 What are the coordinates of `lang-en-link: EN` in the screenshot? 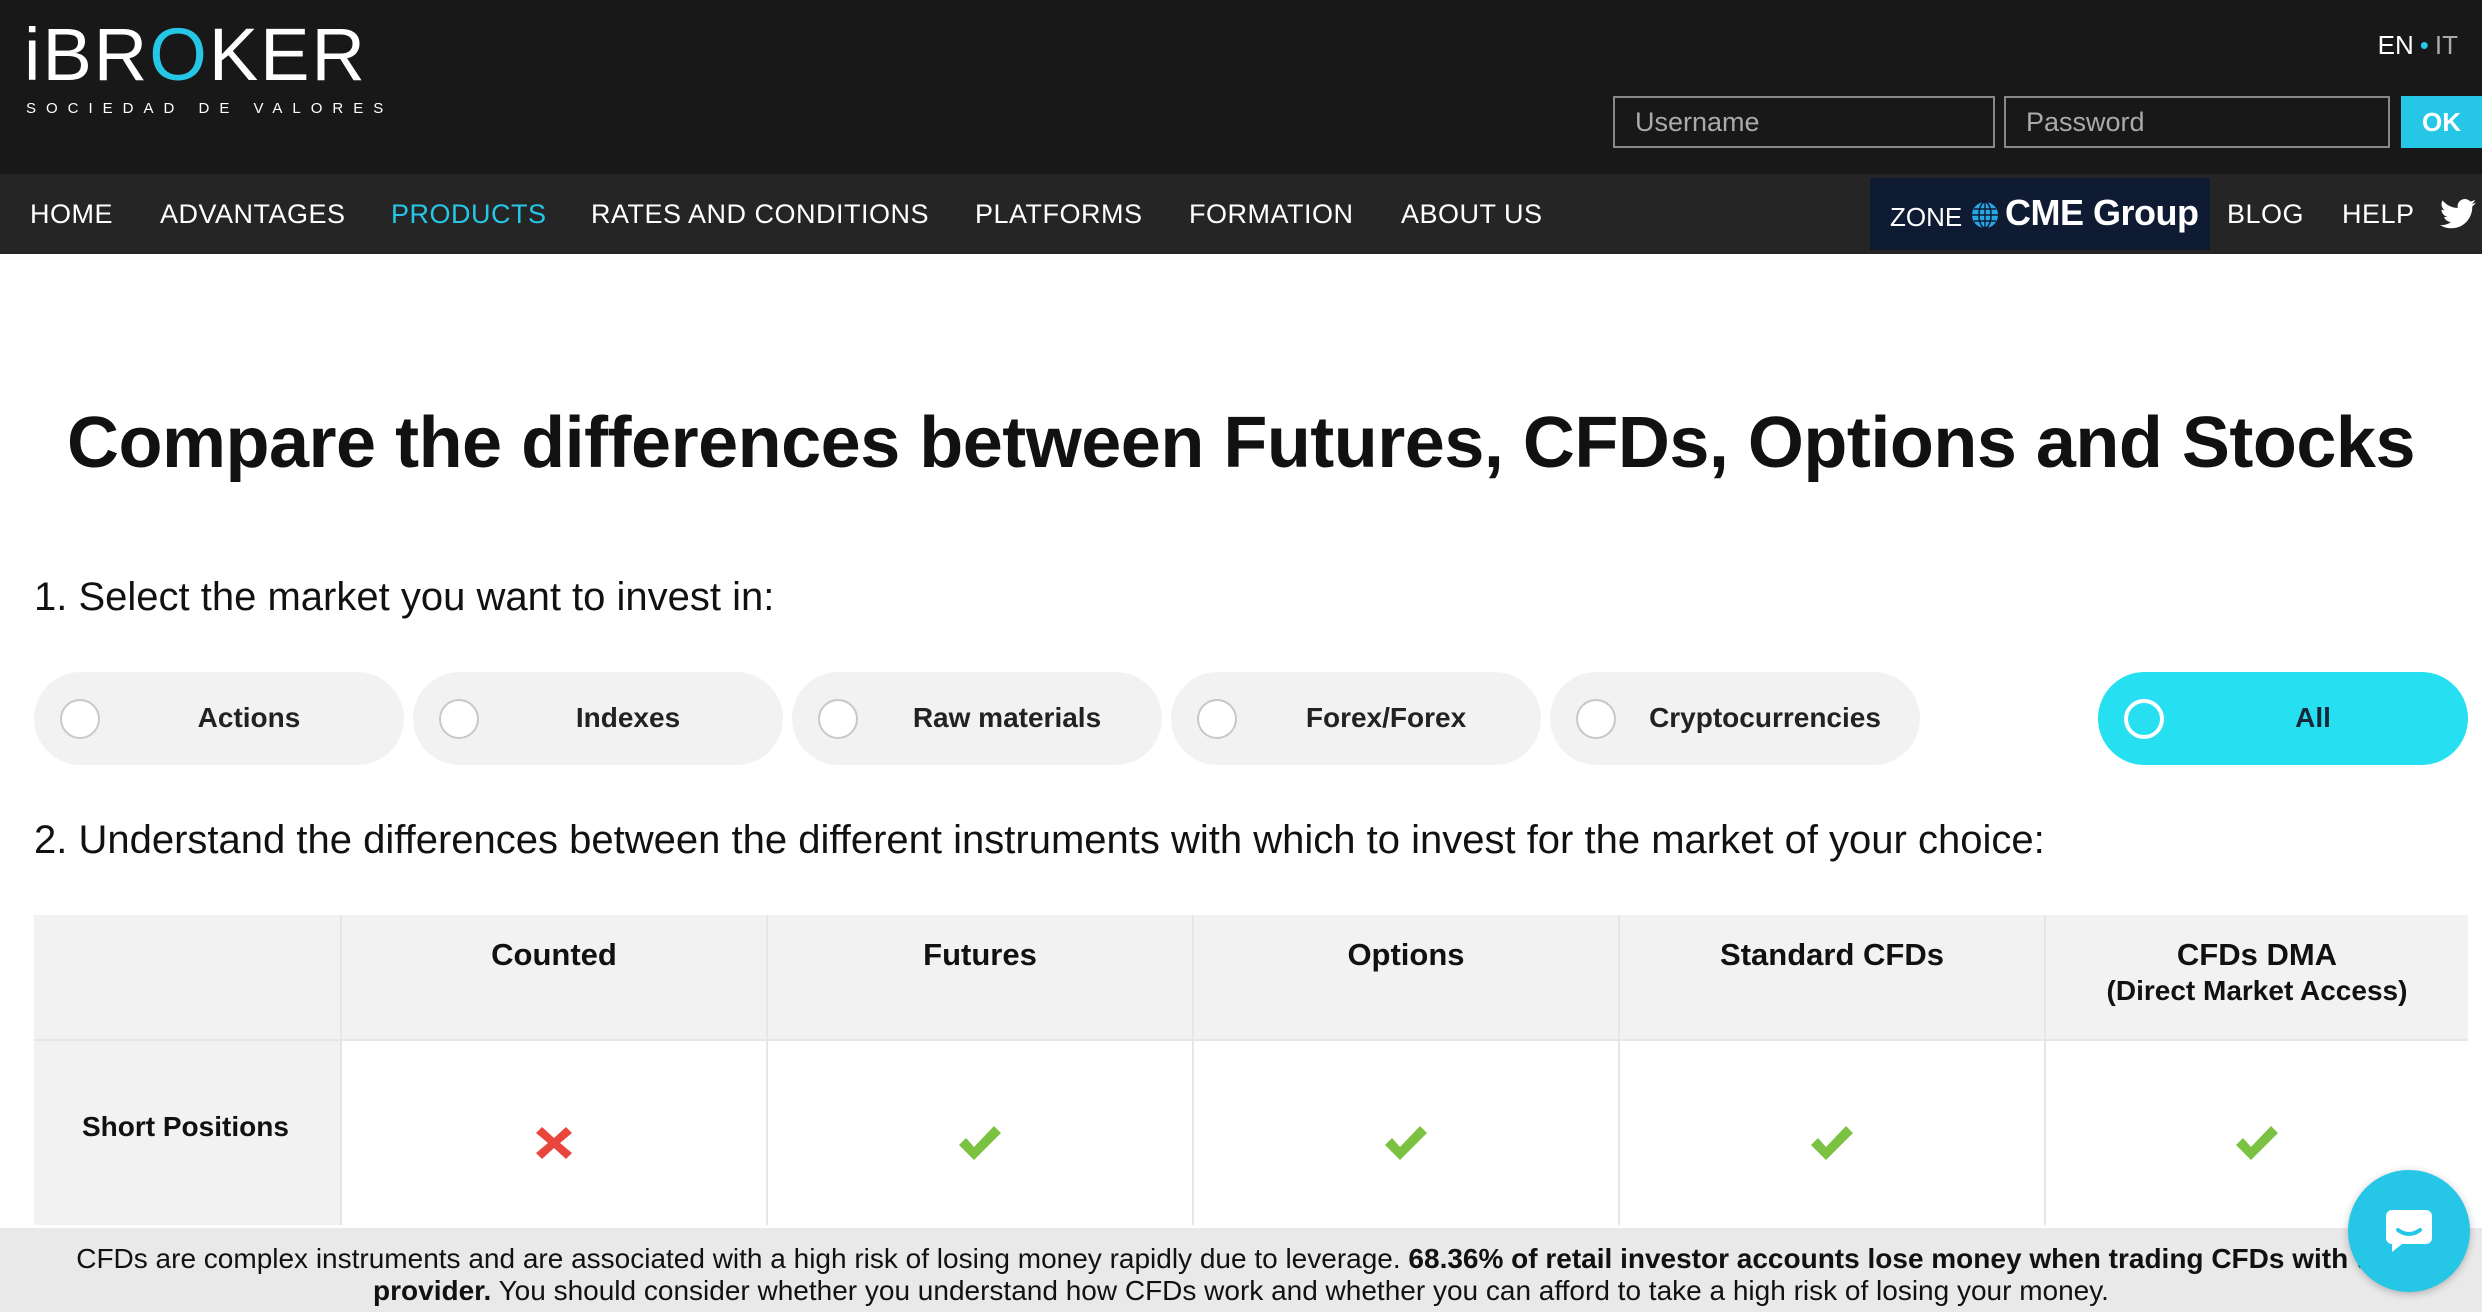 It's located at (2396, 45).